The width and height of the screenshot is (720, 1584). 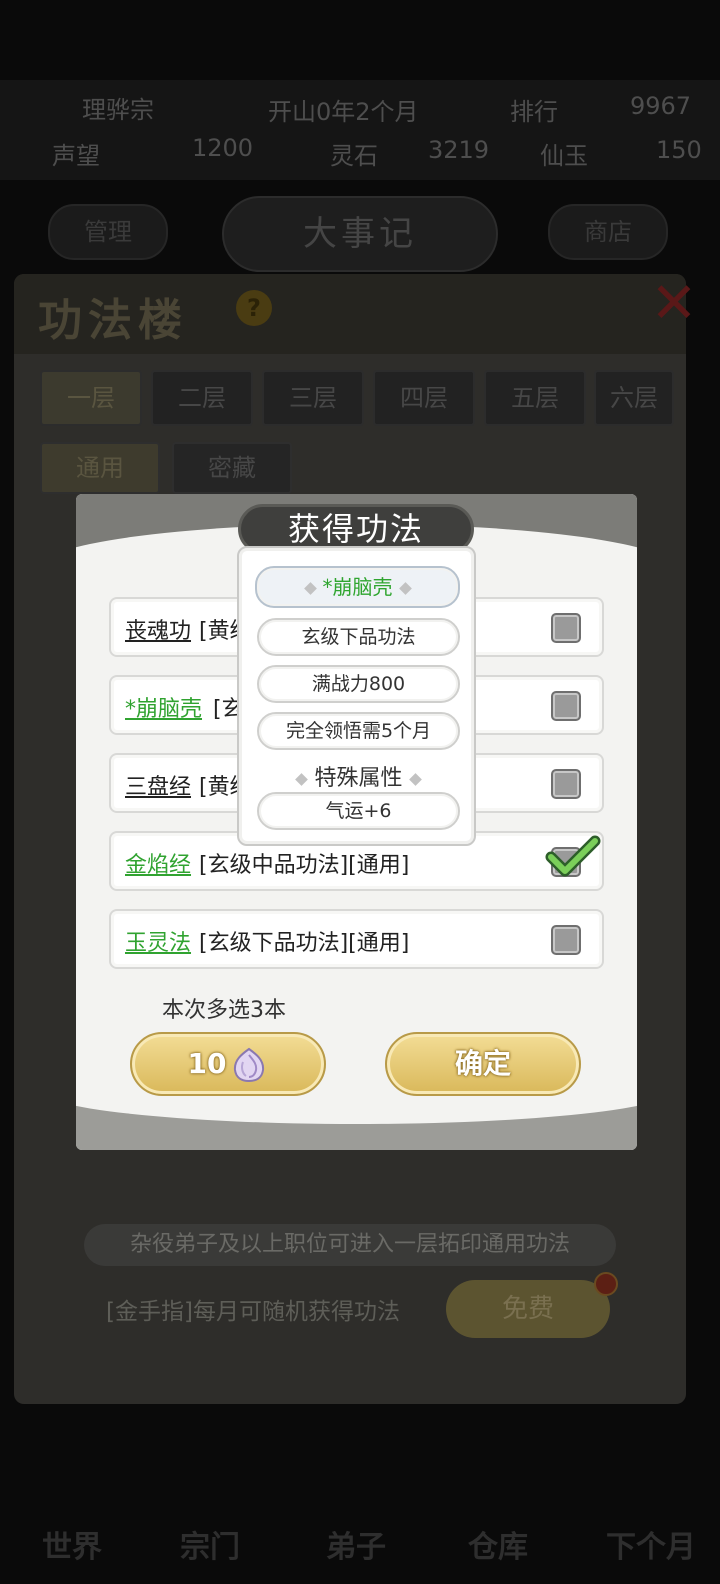 I want to click on stat2-label: 灵石, so click(x=354, y=156).